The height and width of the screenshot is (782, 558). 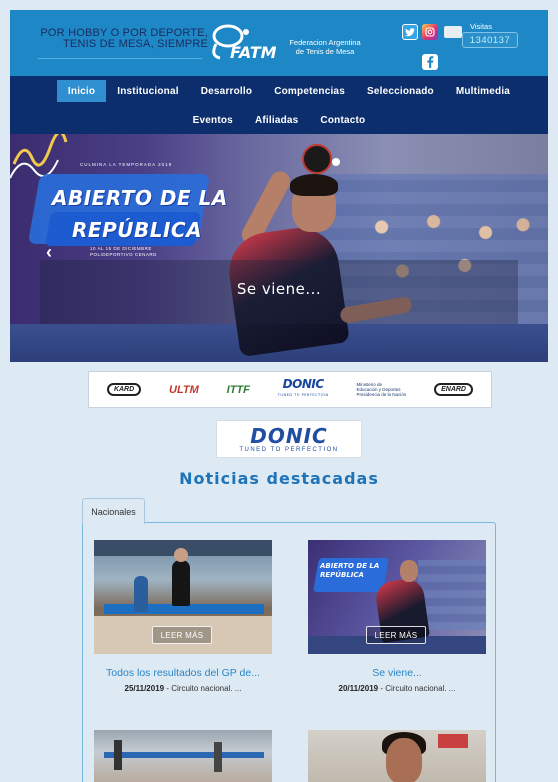 What do you see at coordinates (148, 91) in the screenshot?
I see `nav-item-institucional: Institucional` at bounding box center [148, 91].